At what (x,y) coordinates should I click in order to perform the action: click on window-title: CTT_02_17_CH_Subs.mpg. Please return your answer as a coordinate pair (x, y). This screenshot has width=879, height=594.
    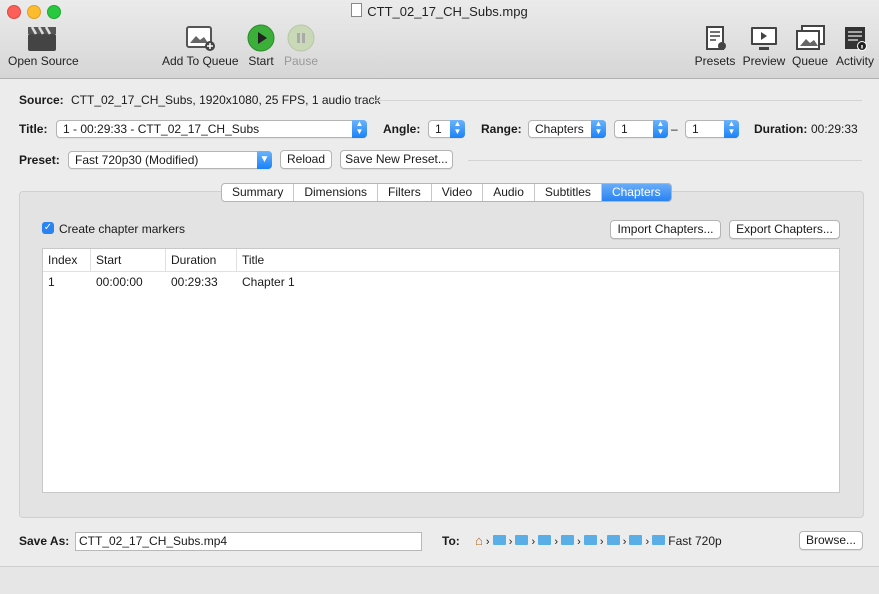
    Looking at the image, I should click on (439, 11).